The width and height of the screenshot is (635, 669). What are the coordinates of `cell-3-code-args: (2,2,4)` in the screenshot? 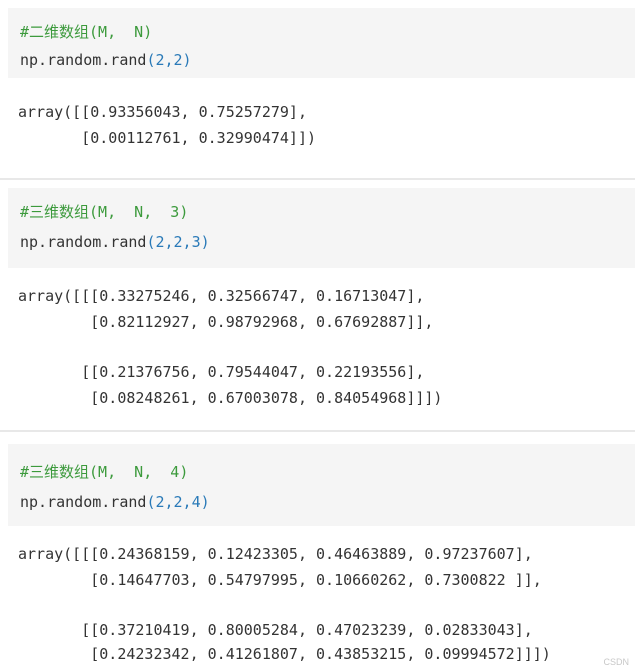 It's located at (178, 502).